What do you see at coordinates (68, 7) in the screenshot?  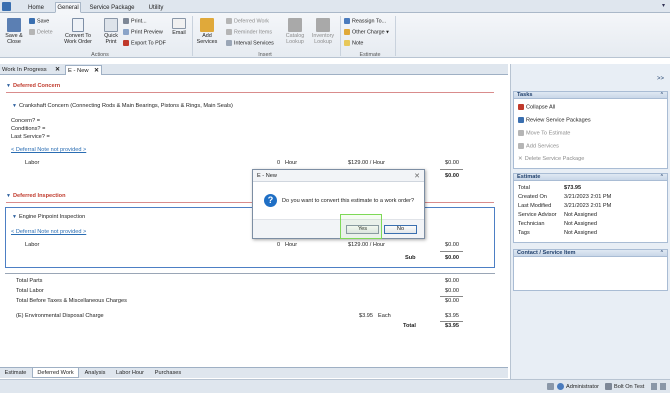 I see `tab-general: General` at bounding box center [68, 7].